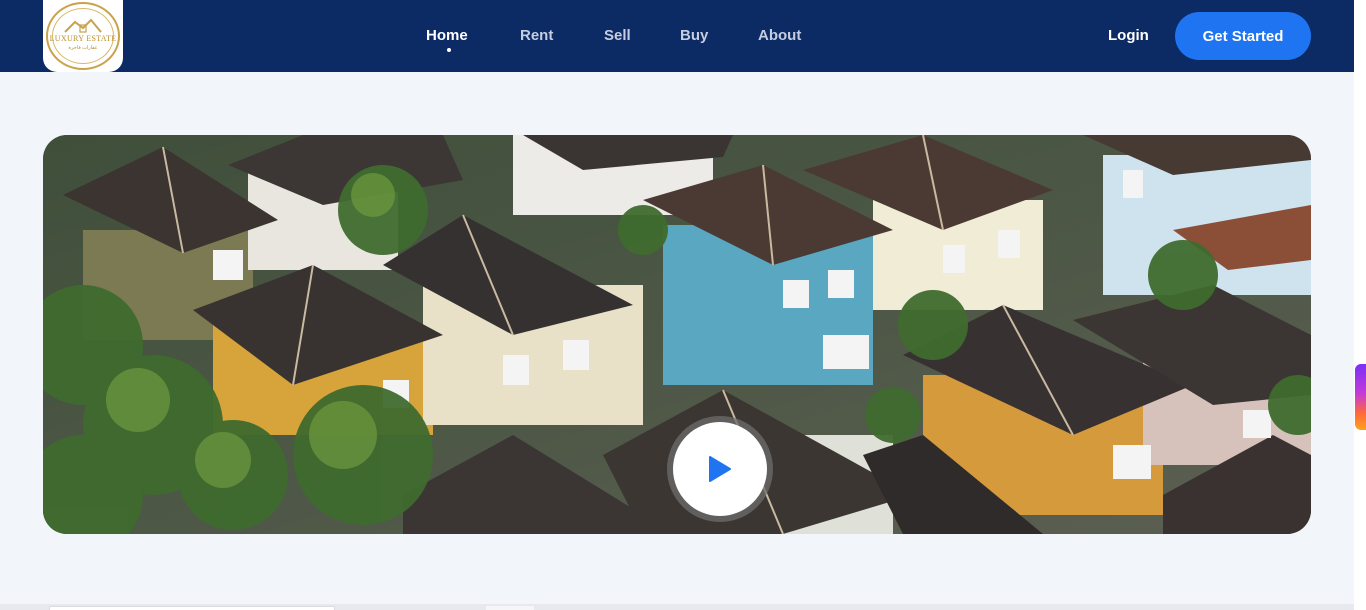  What do you see at coordinates (1360, 397) in the screenshot?
I see `scrollbar-thumb` at bounding box center [1360, 397].